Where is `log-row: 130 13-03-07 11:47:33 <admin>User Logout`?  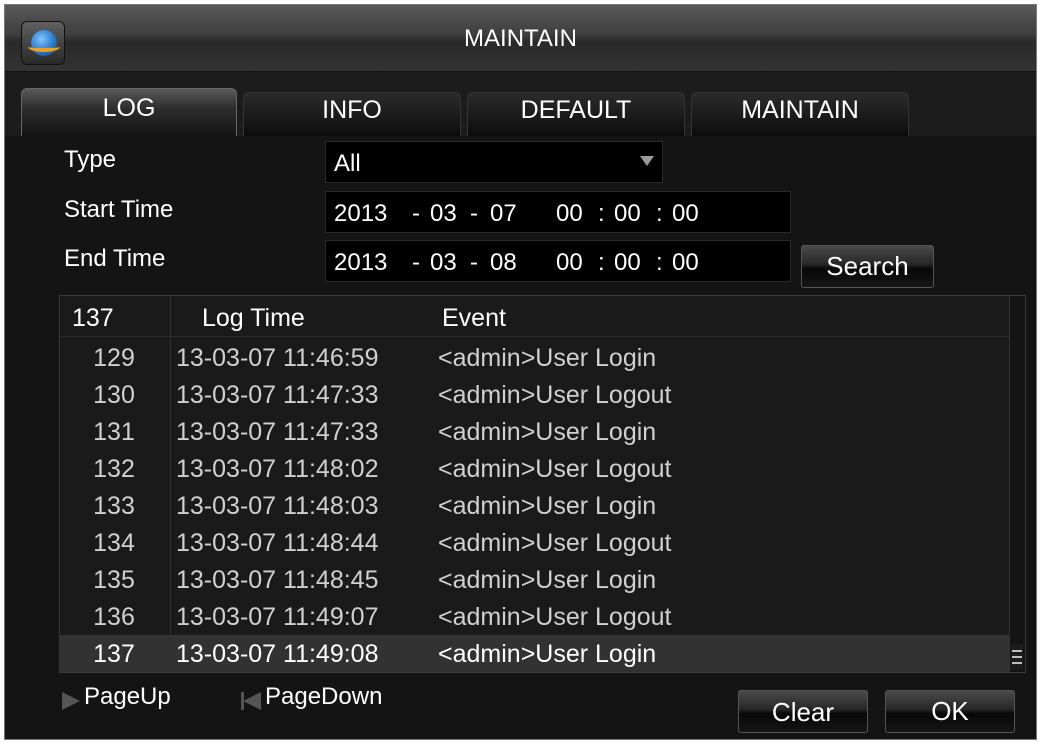 log-row: 130 13-03-07 11:47:33 <admin>User Logout is located at coordinates (535, 394).